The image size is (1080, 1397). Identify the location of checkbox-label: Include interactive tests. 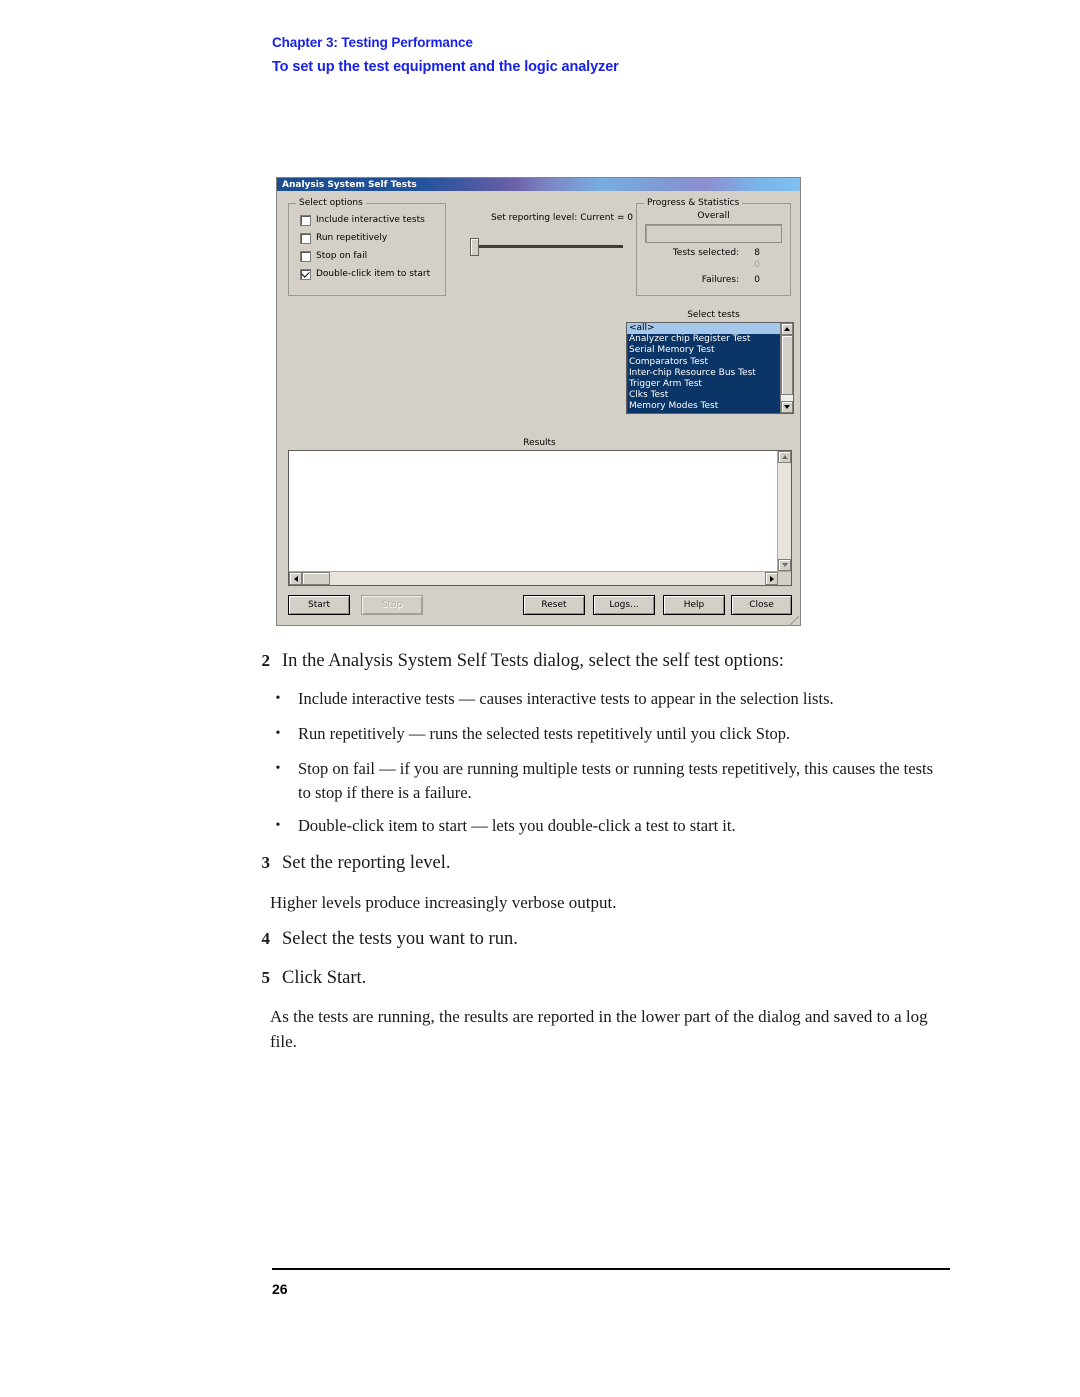
(370, 220).